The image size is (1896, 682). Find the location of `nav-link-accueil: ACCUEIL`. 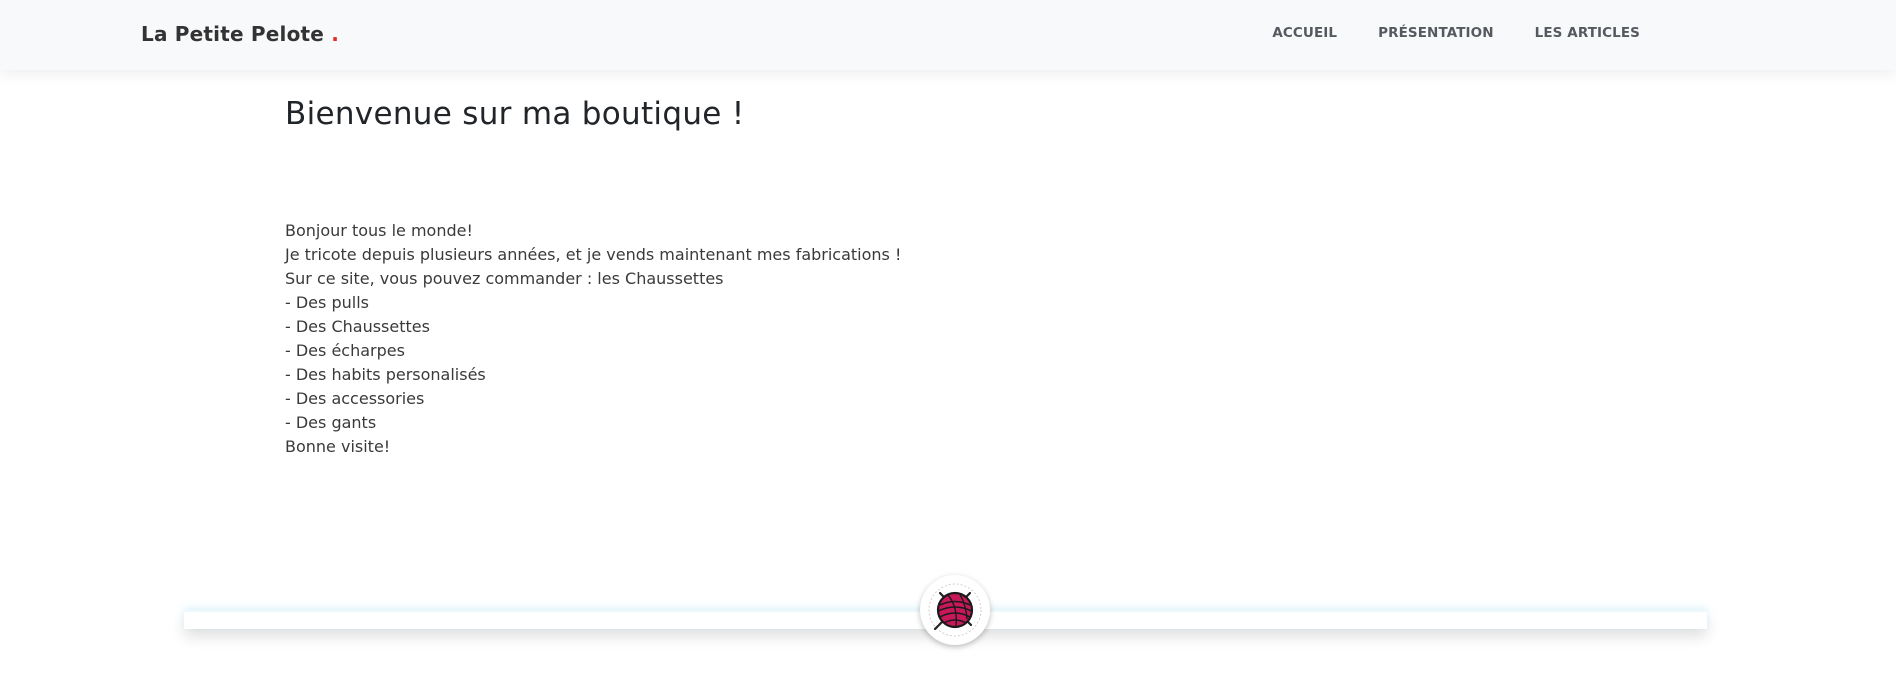

nav-link-accueil: ACCUEIL is located at coordinates (1304, 33).